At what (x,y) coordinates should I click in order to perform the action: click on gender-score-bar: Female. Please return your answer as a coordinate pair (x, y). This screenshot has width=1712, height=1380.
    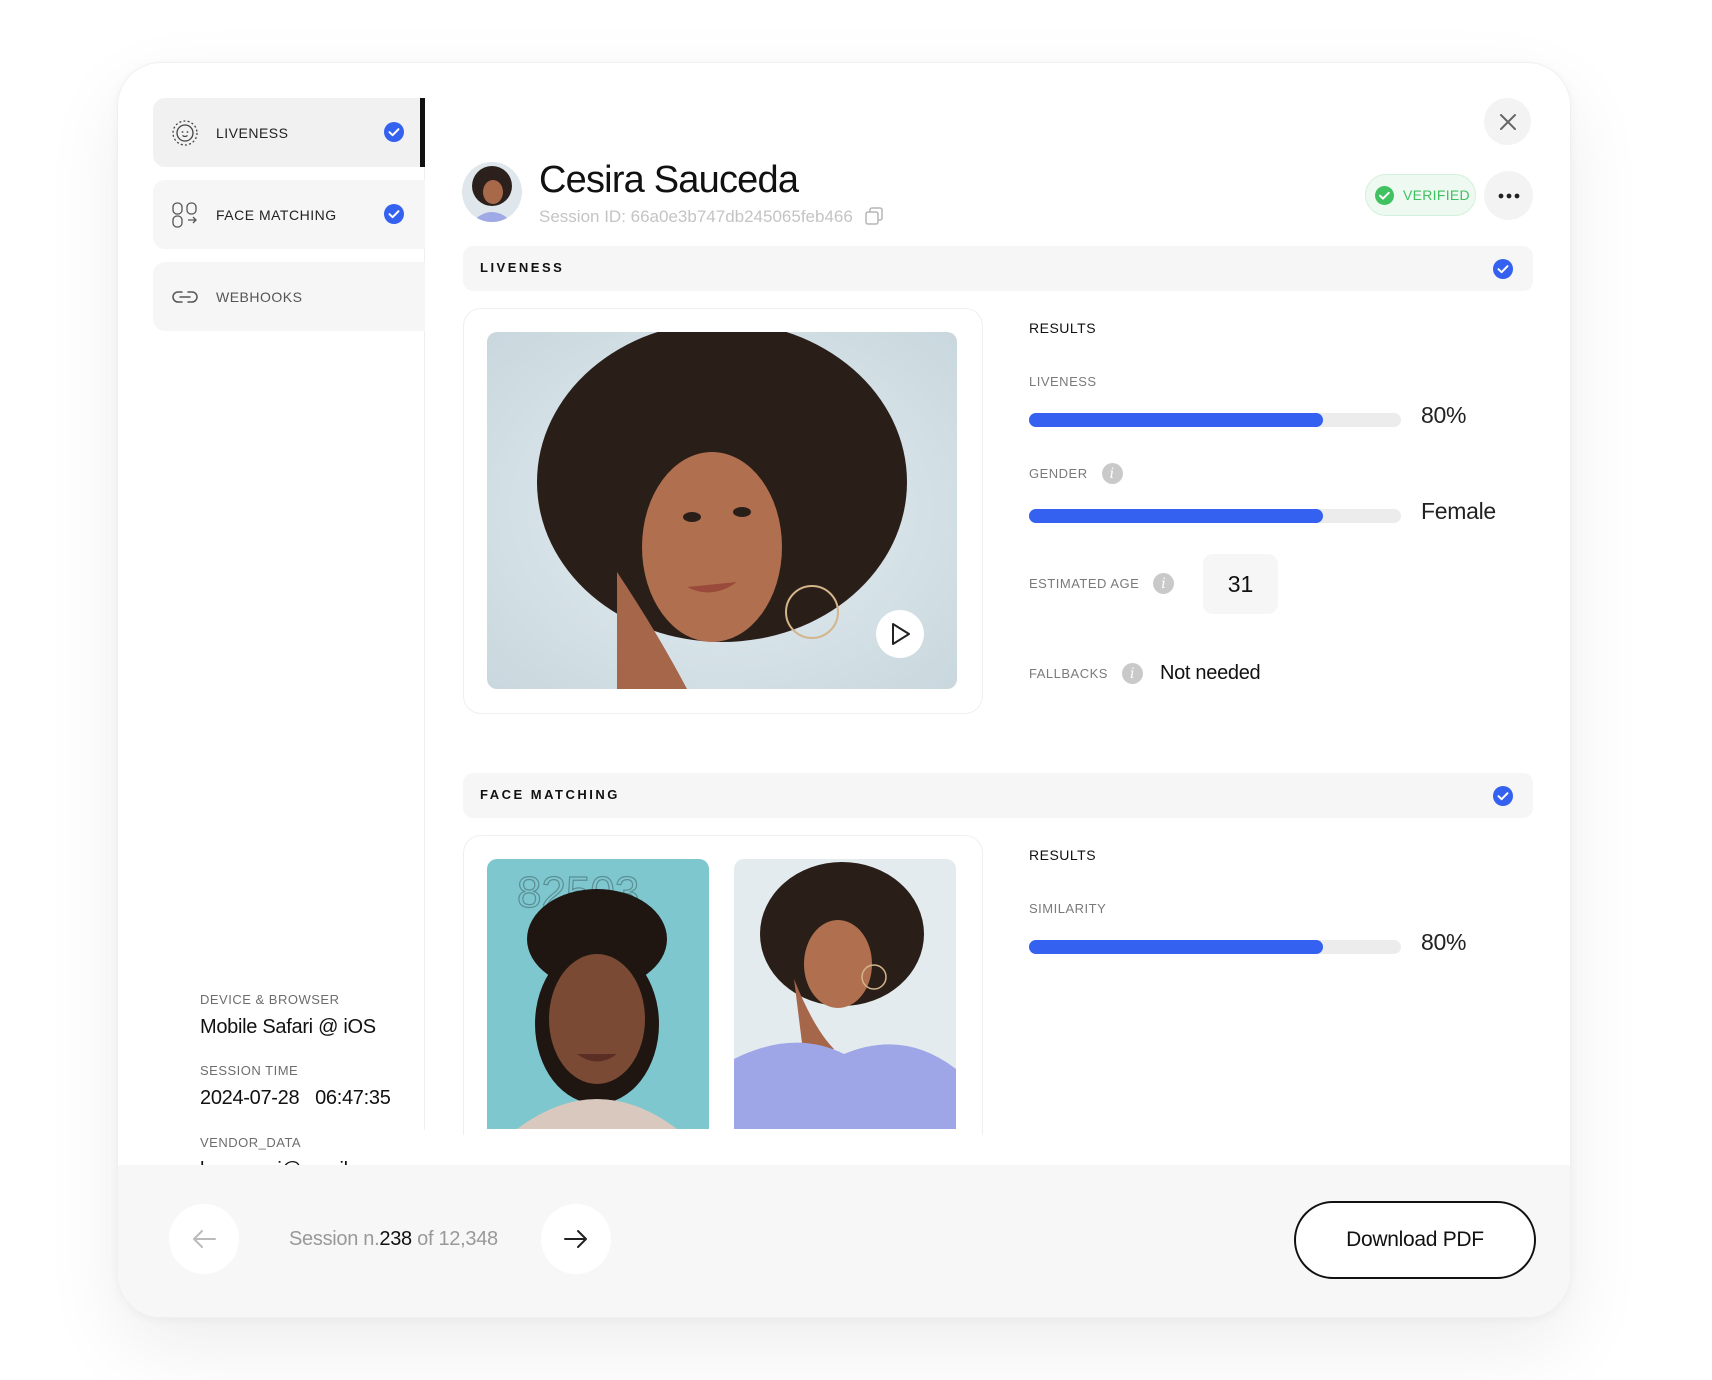
    Looking at the image, I should click on (1269, 513).